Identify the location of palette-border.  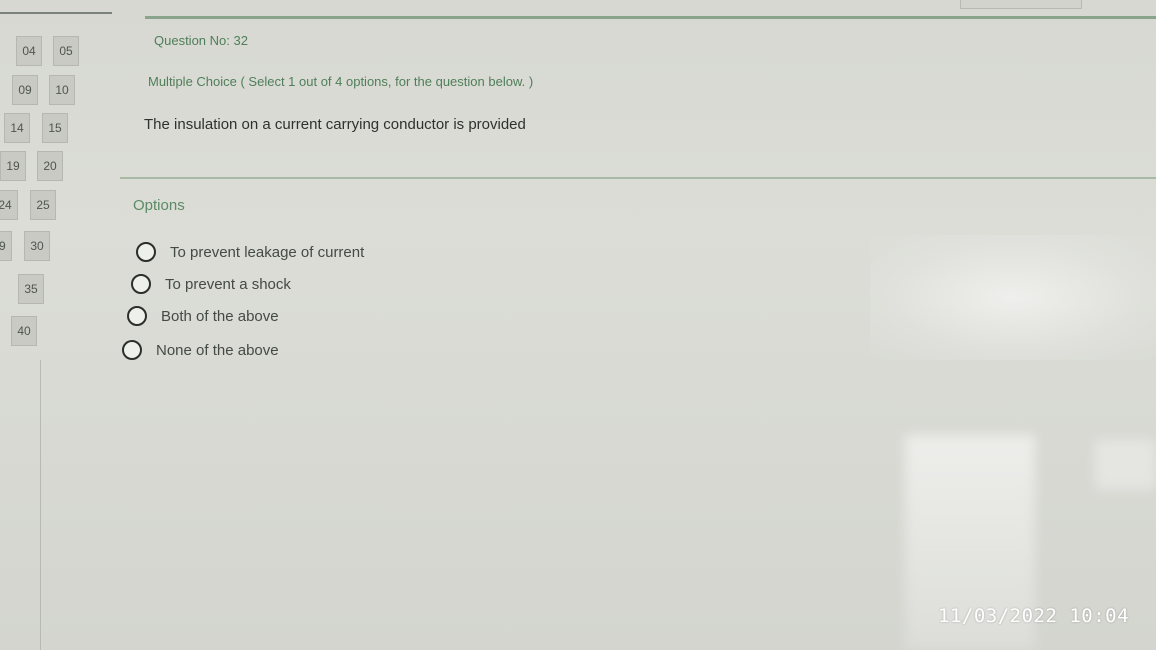
(40, 505).